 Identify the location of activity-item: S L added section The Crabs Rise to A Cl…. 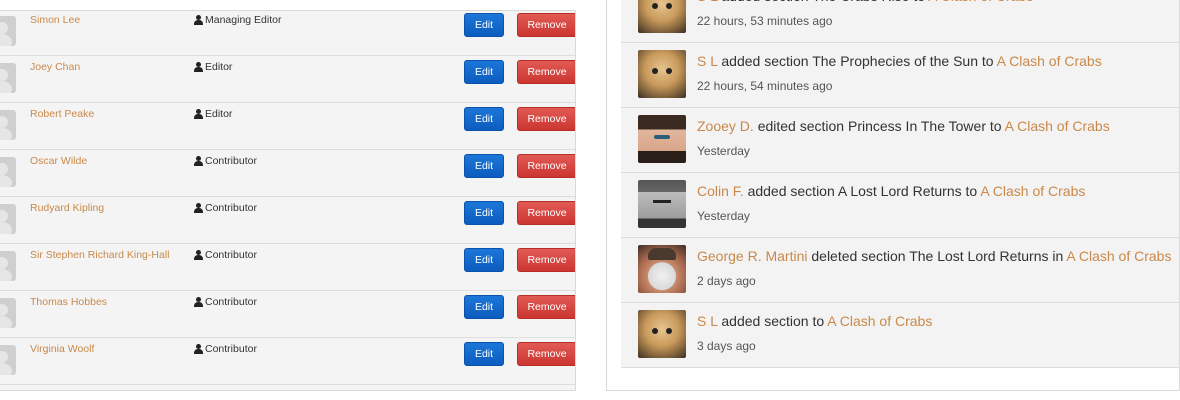
(900, 21).